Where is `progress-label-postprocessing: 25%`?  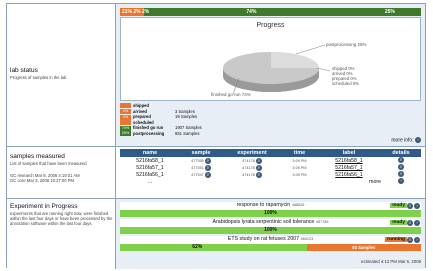 progress-label-postprocessing: 25% is located at coordinates (389, 12).